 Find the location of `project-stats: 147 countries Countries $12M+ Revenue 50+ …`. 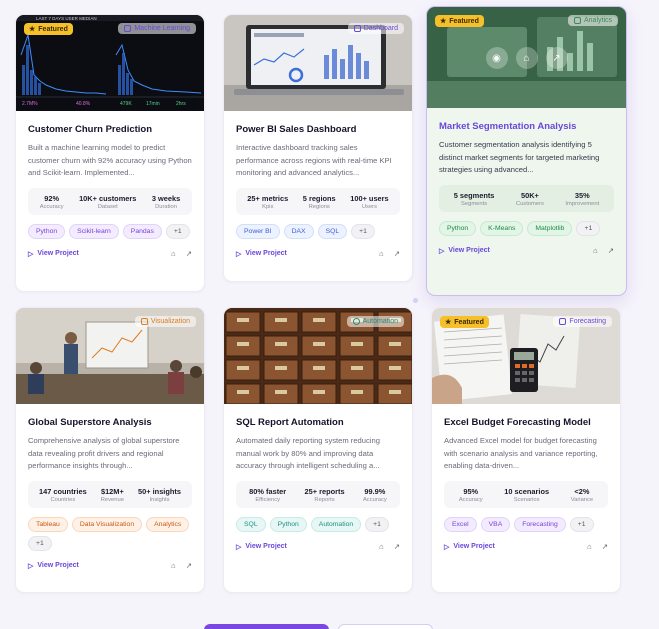

project-stats: 147 countries Countries $12M+ Revenue 50+ … is located at coordinates (110, 494).